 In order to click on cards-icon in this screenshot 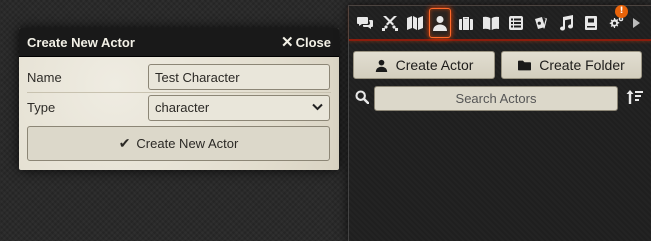, I will do `click(540, 22)`.